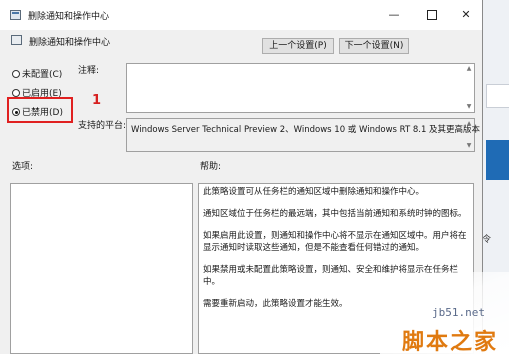 This screenshot has height=356, width=509. I want to click on background-text: 令, so click(487, 240).